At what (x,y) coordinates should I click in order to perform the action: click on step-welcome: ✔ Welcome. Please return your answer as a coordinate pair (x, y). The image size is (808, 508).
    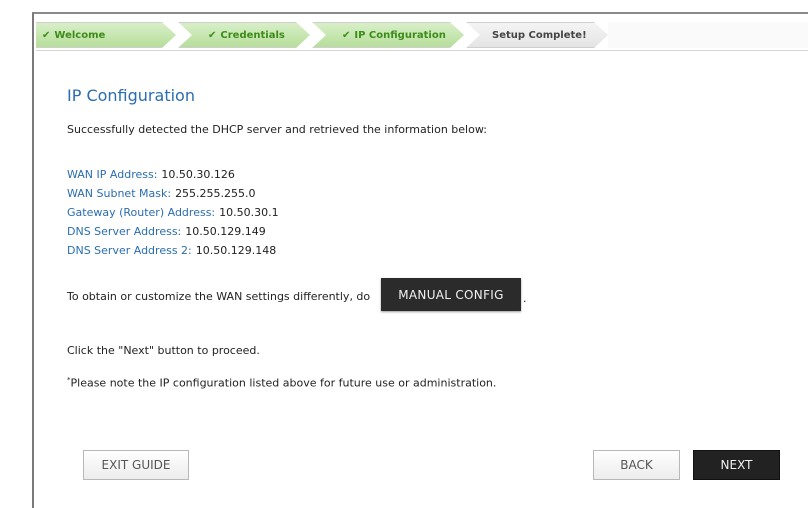
    Looking at the image, I should click on (106, 35).